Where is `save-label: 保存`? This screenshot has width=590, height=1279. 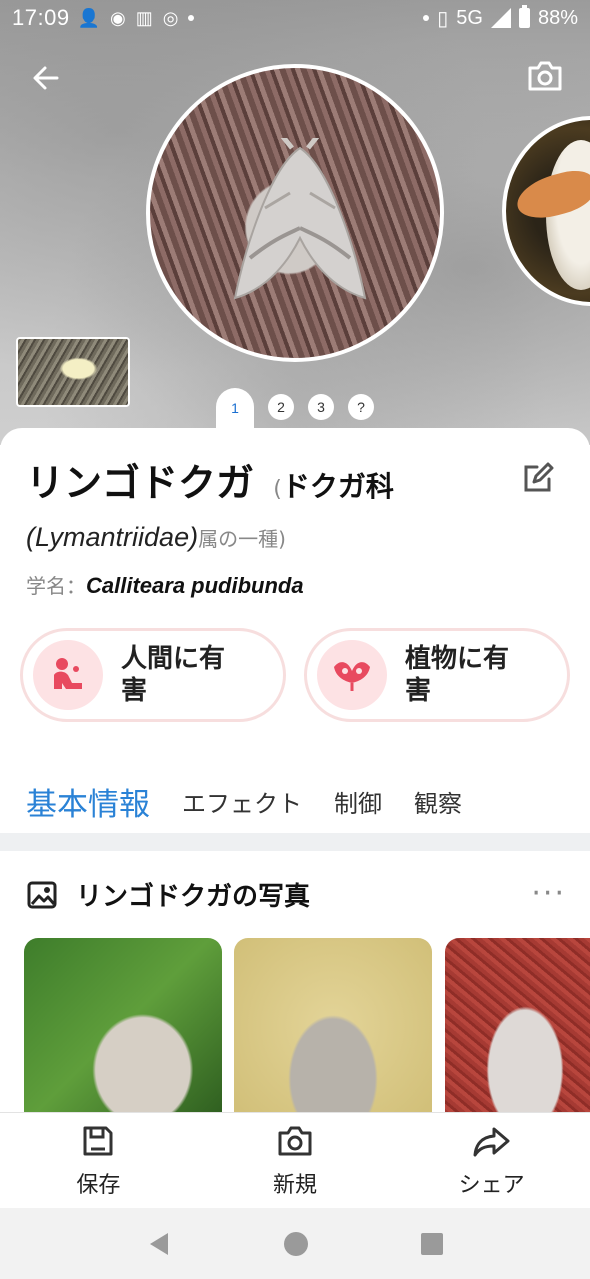 save-label: 保存 is located at coordinates (98, 1185).